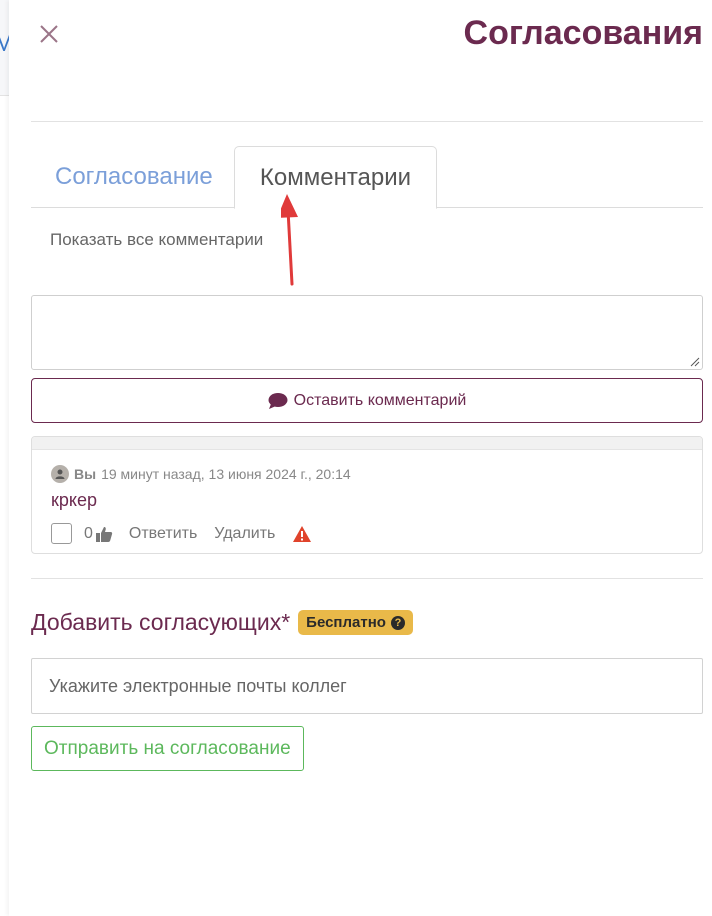 Image resolution: width=712 pixels, height=916 pixels. I want to click on tab-bar: Согласование Комментарии, so click(367, 177).